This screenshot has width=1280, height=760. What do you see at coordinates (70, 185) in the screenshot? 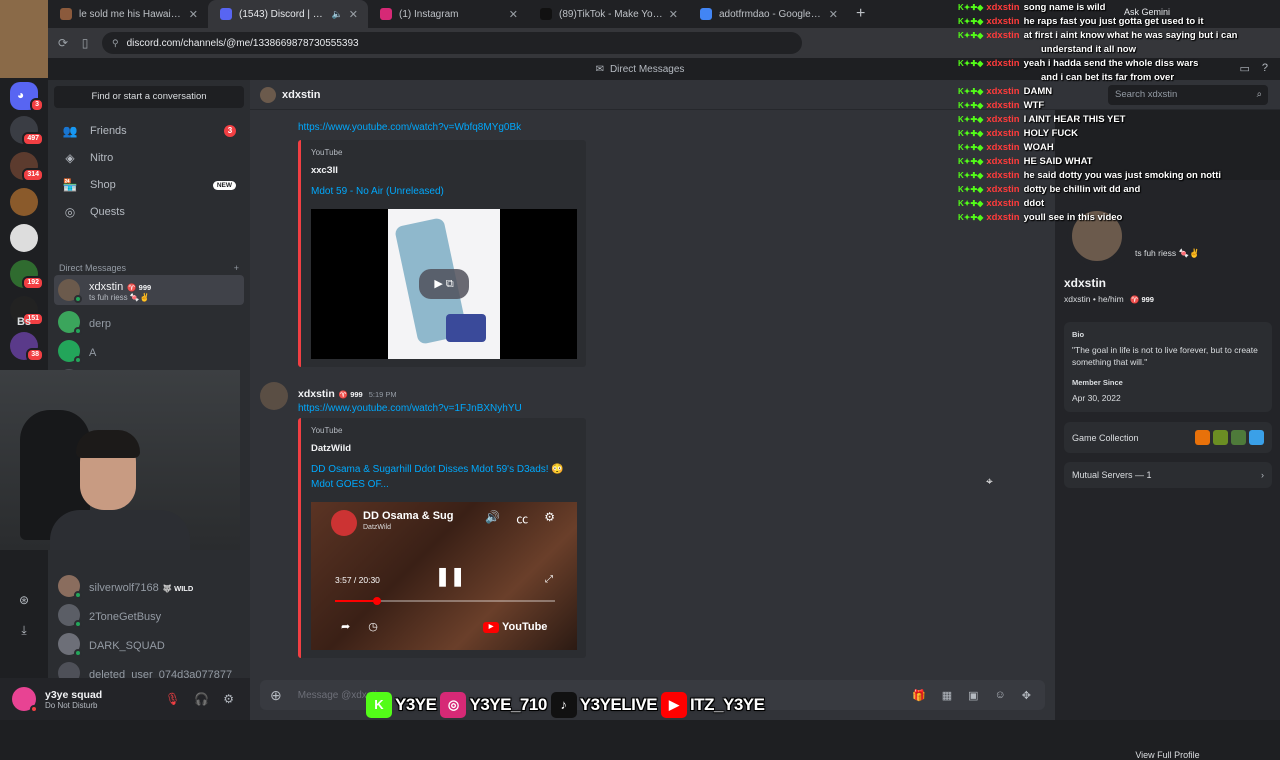
I see `shop-icon: 🏪` at bounding box center [70, 185].